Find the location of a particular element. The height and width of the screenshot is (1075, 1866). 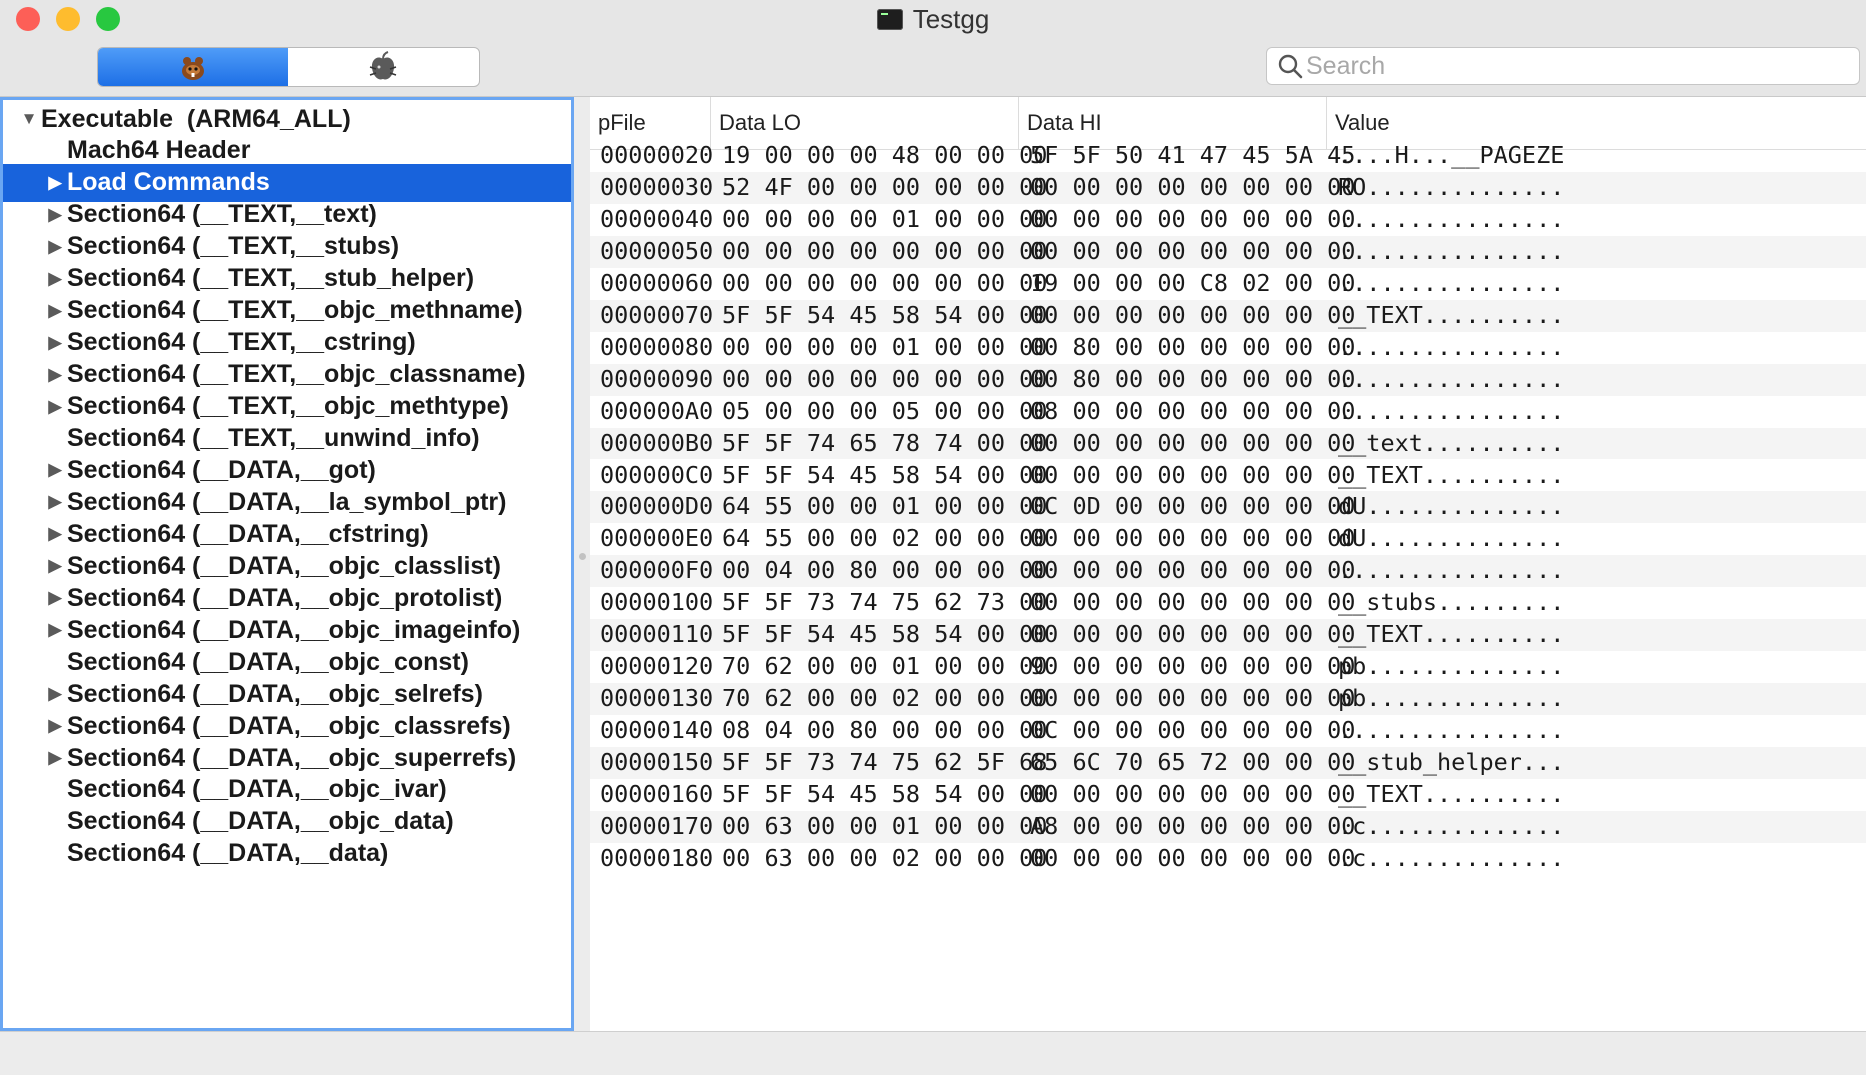

data-lo-cell: 00 00 00 00 01 00 00 00 is located at coordinates (885, 218).